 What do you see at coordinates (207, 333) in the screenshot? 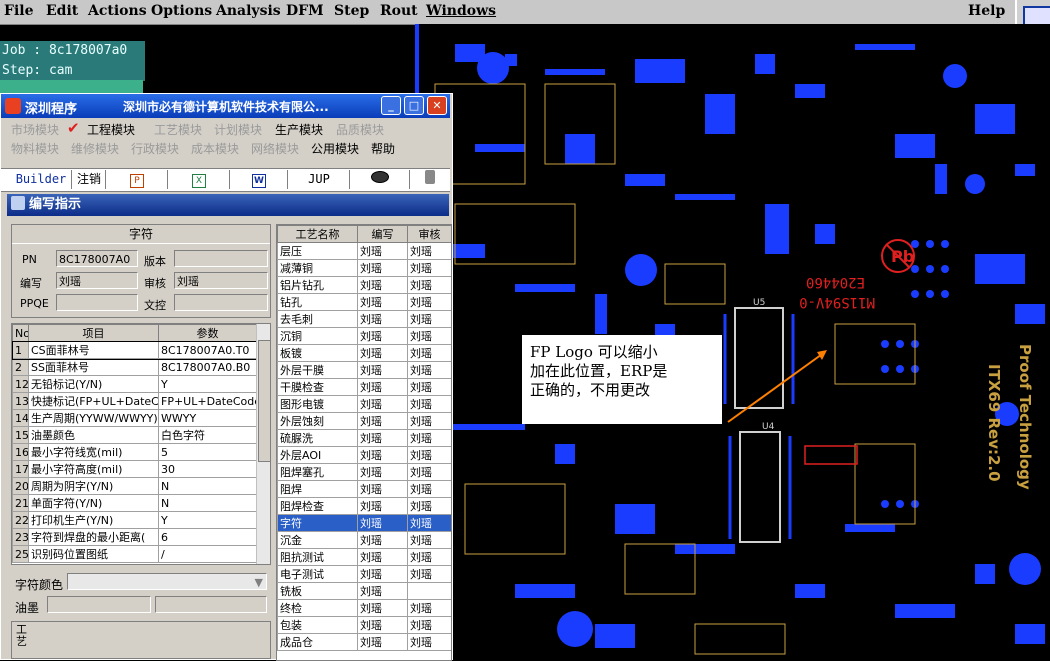
I see `col-param: 参数` at bounding box center [207, 333].